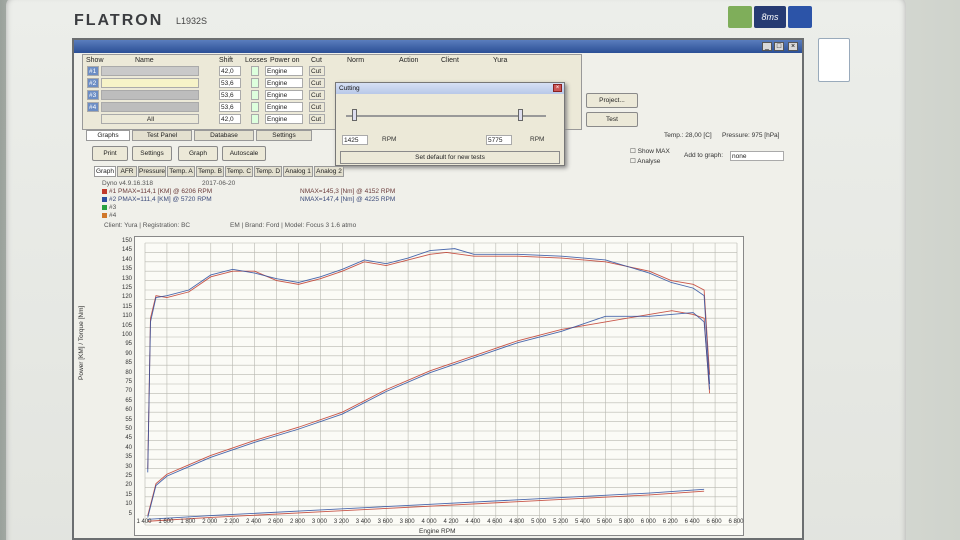 The image size is (960, 540). What do you see at coordinates (450, 88) in the screenshot?
I see `cutting-dialog-title: Cutting` at bounding box center [450, 88].